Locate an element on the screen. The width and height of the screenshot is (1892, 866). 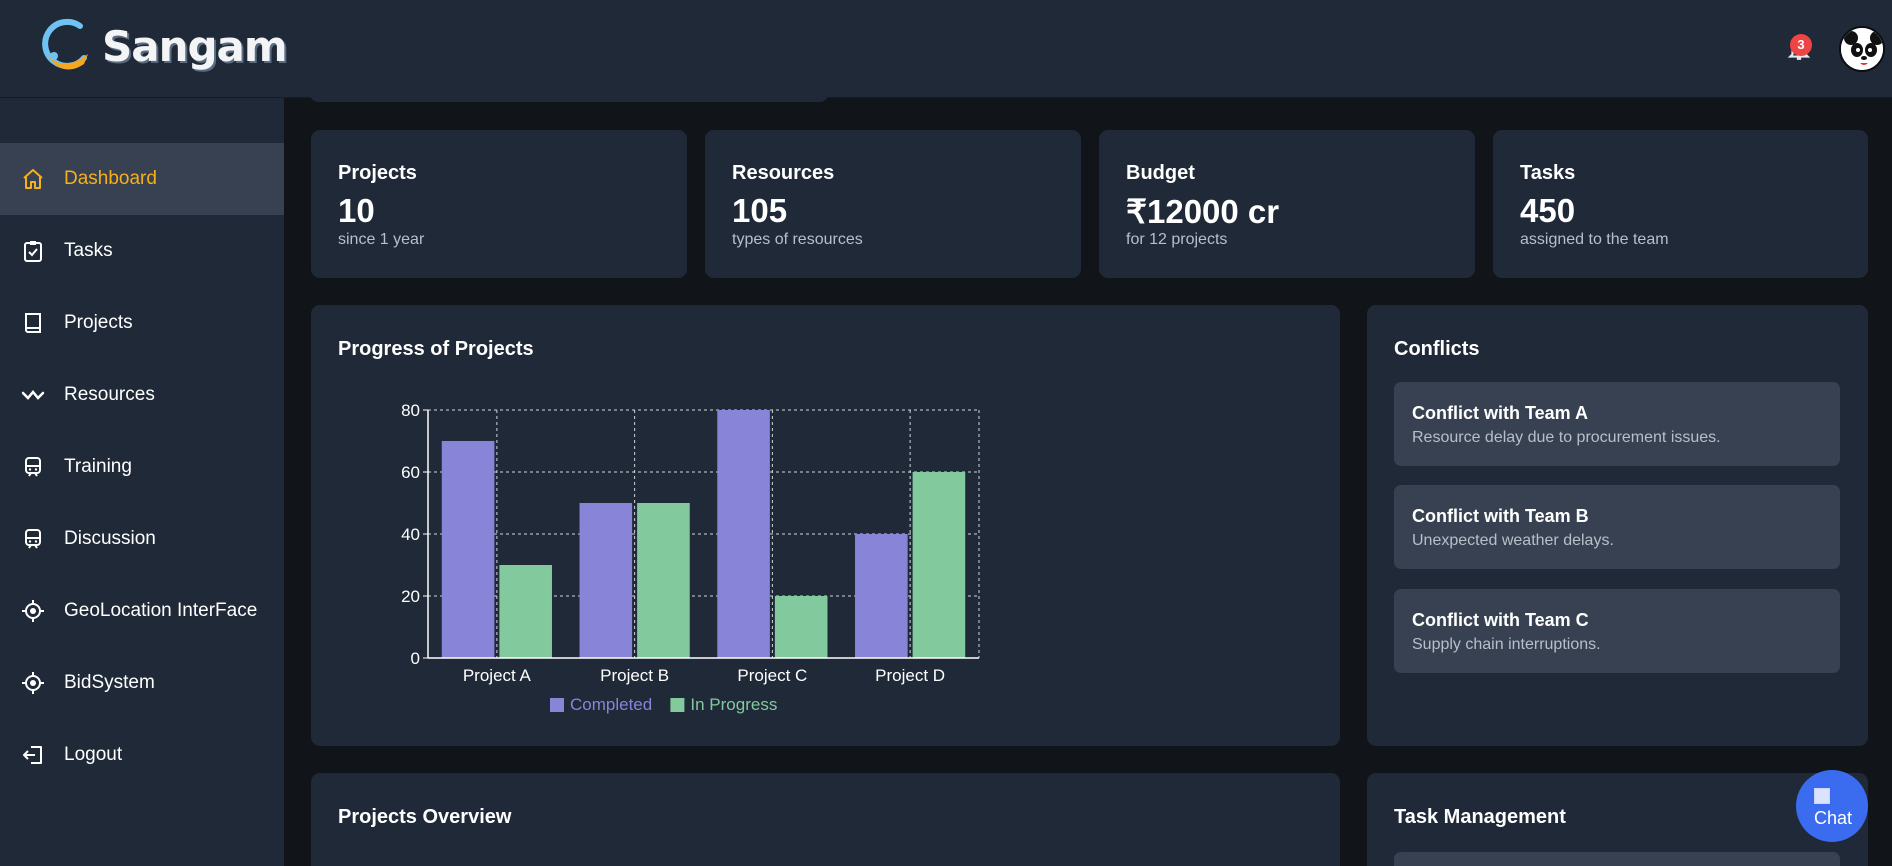
stat-subtitle: assigned to the team is located at coordinates (1594, 239).